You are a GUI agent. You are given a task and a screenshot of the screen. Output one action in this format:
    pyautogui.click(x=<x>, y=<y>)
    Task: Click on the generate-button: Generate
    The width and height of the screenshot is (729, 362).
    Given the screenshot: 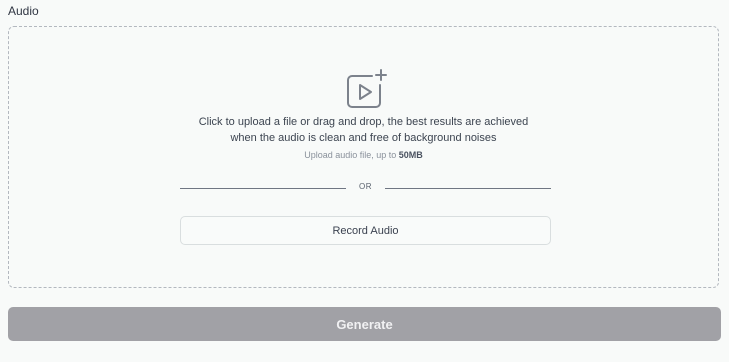 What is the action you would take?
    pyautogui.click(x=364, y=324)
    